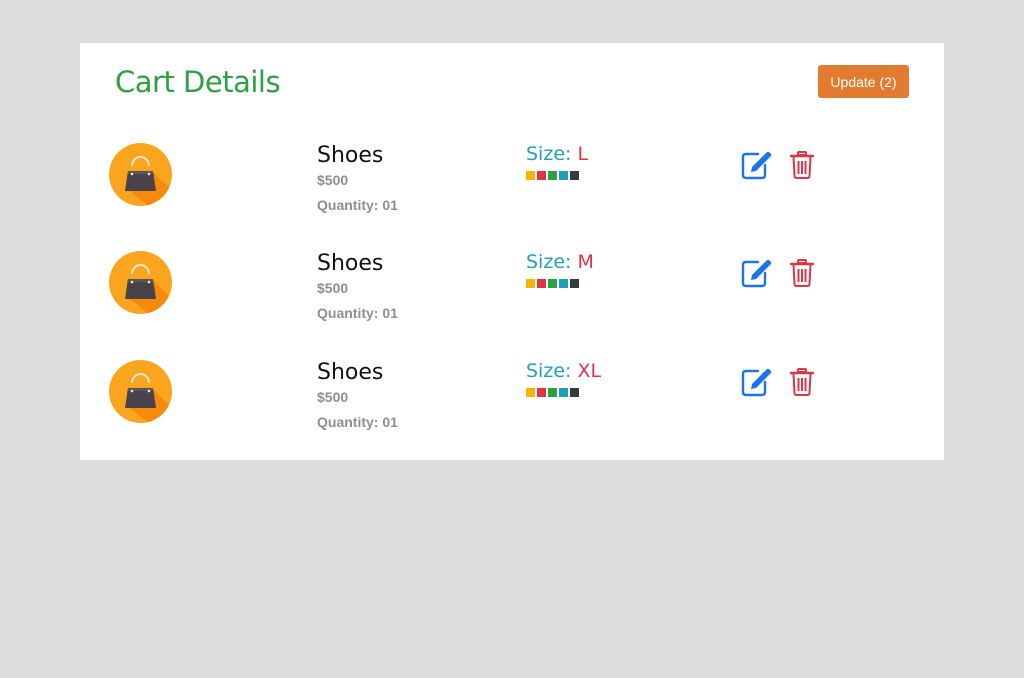 This screenshot has height=678, width=1024. I want to click on product-size: Size: L, so click(557, 154).